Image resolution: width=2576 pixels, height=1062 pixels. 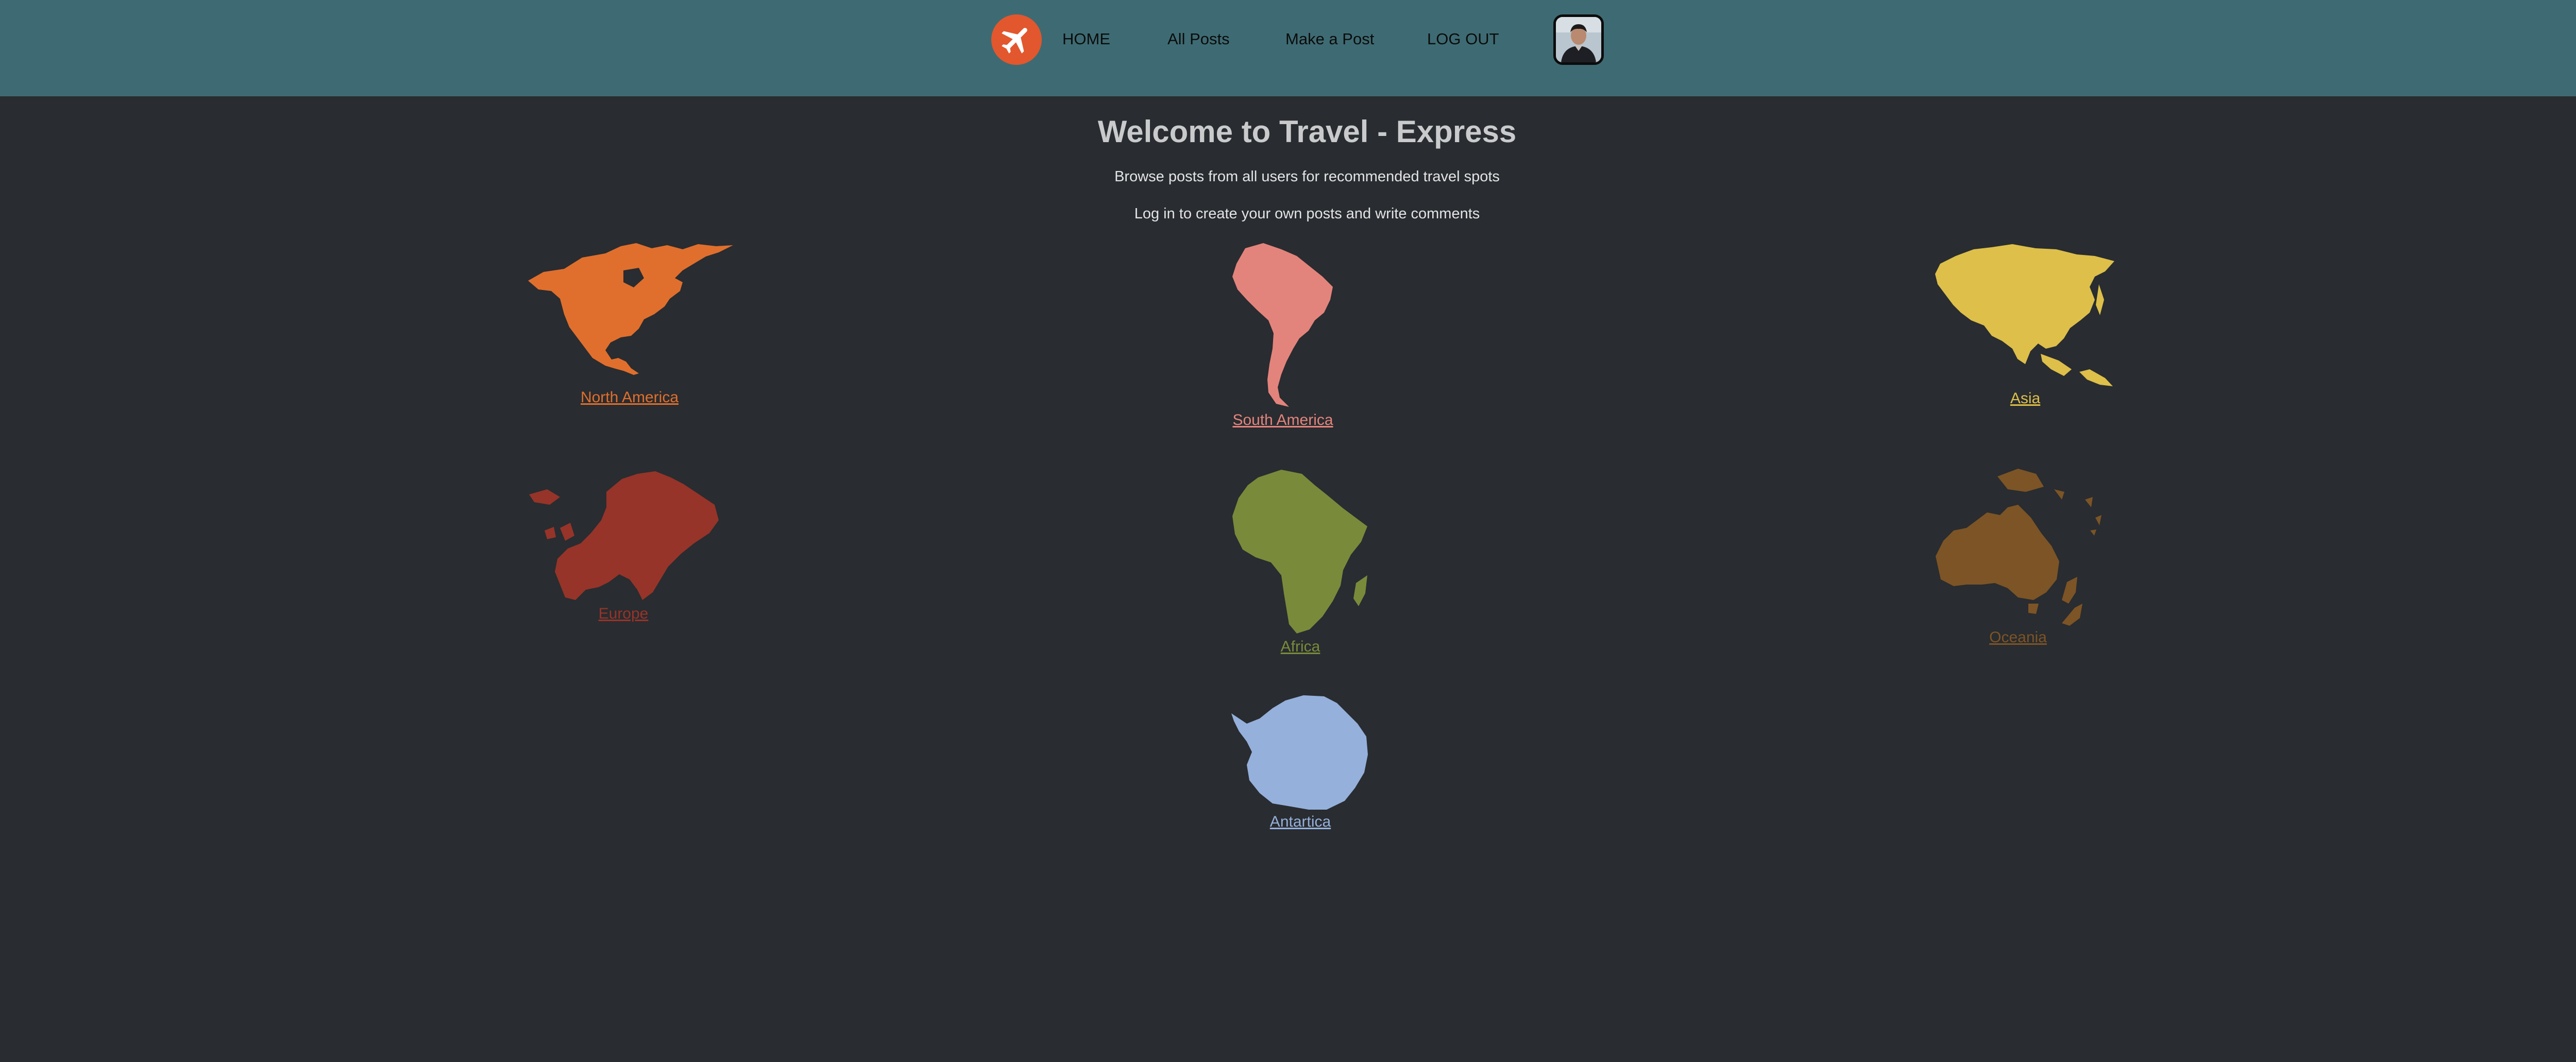 What do you see at coordinates (1198, 39) in the screenshot?
I see `nav-all-posts-link: All Posts` at bounding box center [1198, 39].